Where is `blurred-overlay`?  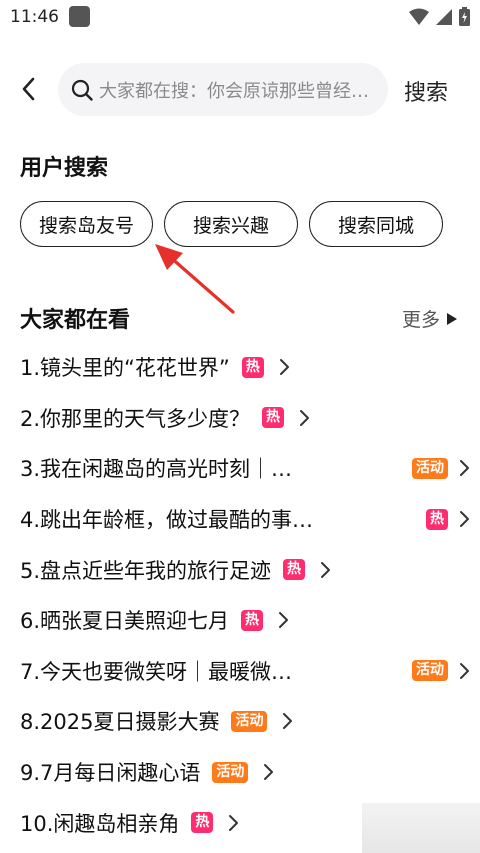 blurred-overlay is located at coordinates (421, 828).